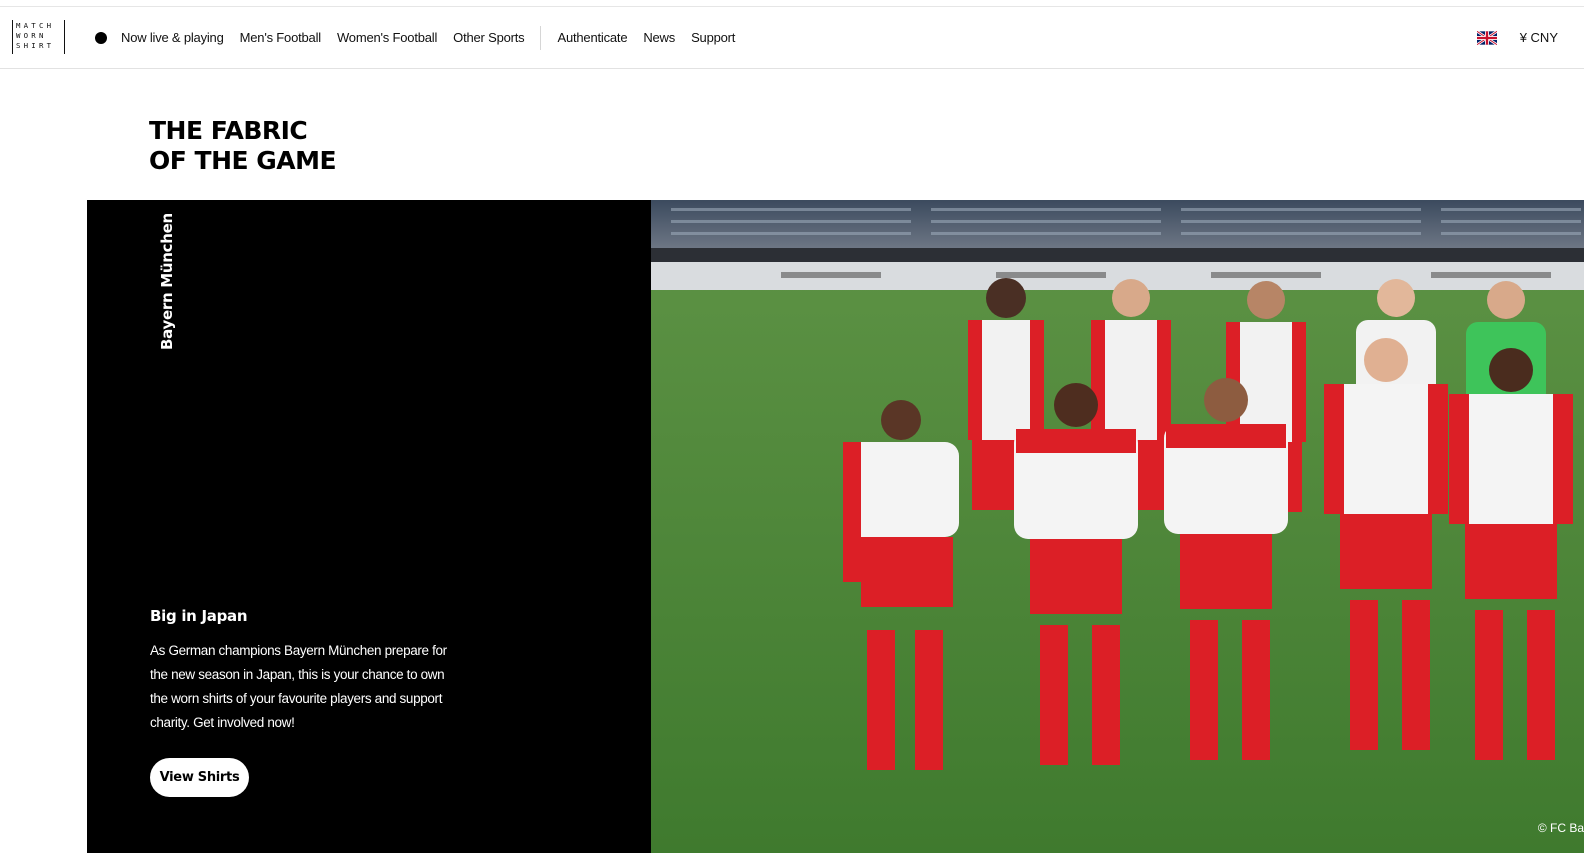 This screenshot has height=853, width=1584. I want to click on photo-credit: © FC Ba, so click(1560, 828).